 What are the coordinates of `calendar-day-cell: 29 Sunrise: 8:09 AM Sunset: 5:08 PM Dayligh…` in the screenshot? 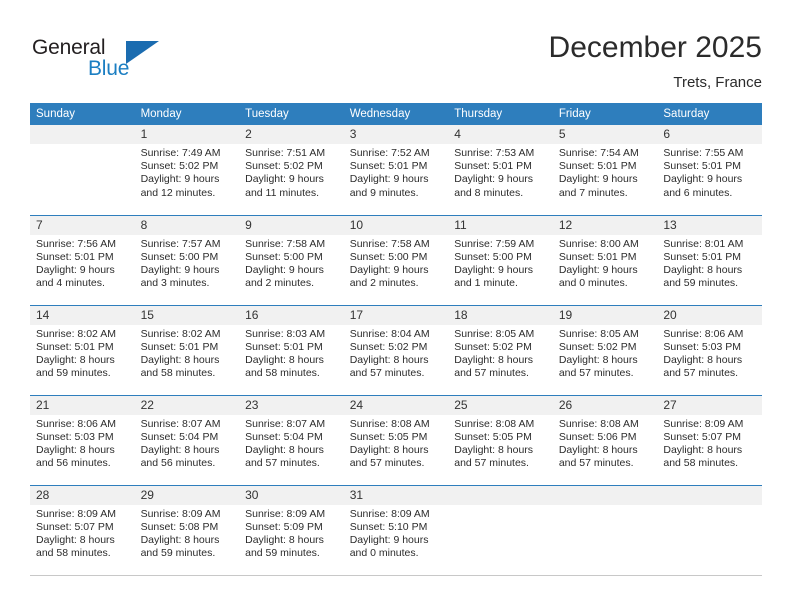 It's located at (187, 529).